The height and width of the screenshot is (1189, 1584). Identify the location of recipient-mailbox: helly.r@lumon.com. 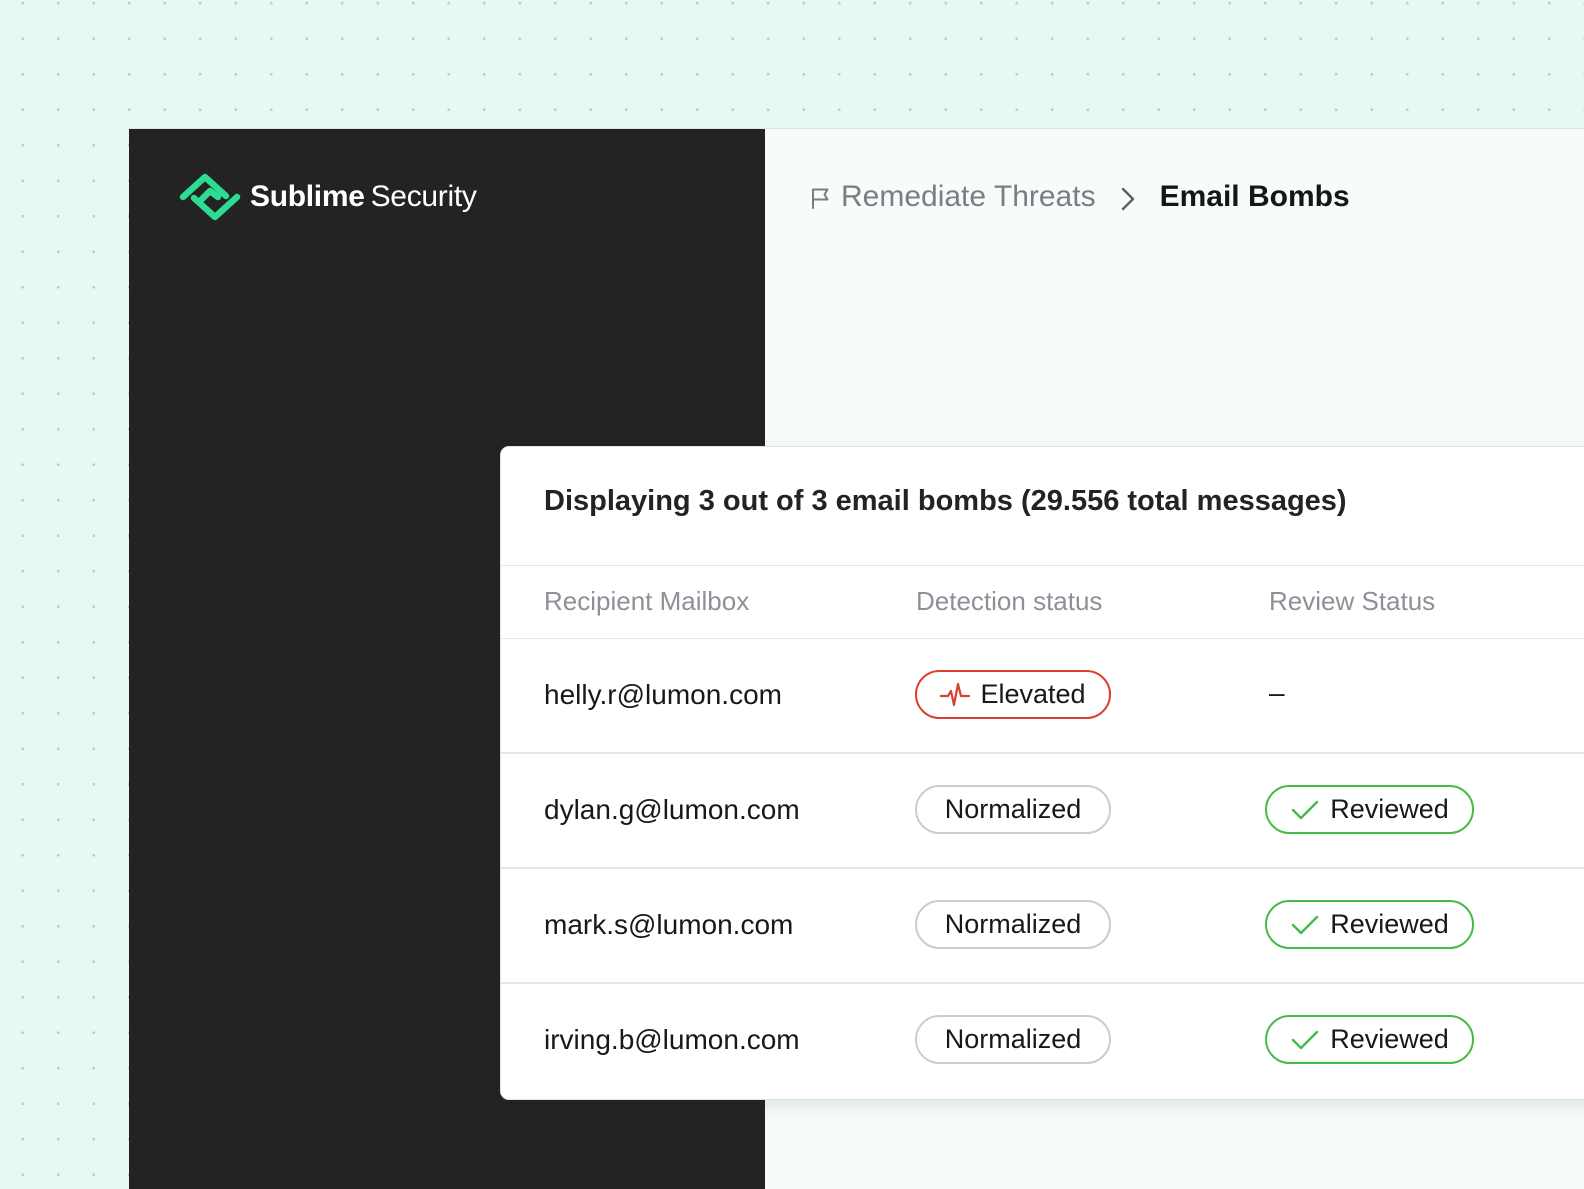
(663, 694).